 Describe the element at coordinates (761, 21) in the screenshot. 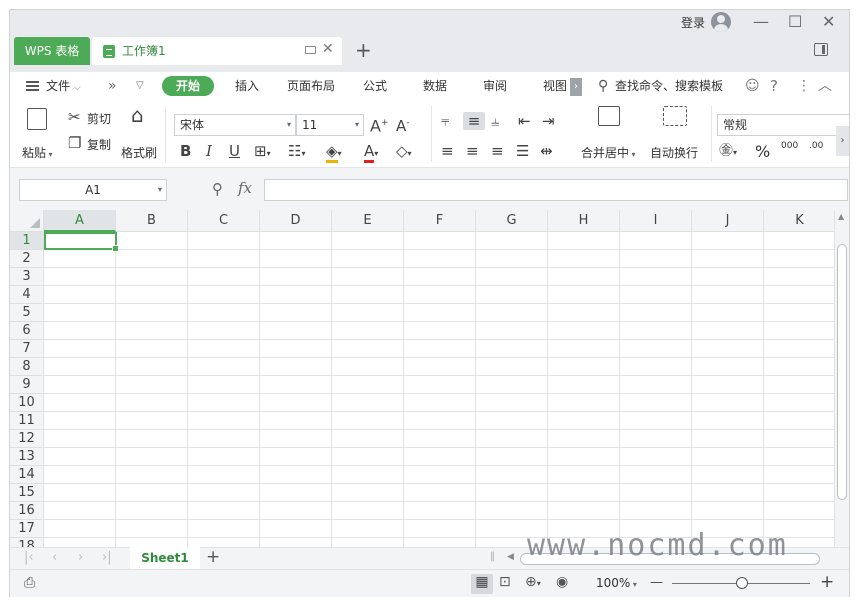

I see `minimize-button: —` at that location.